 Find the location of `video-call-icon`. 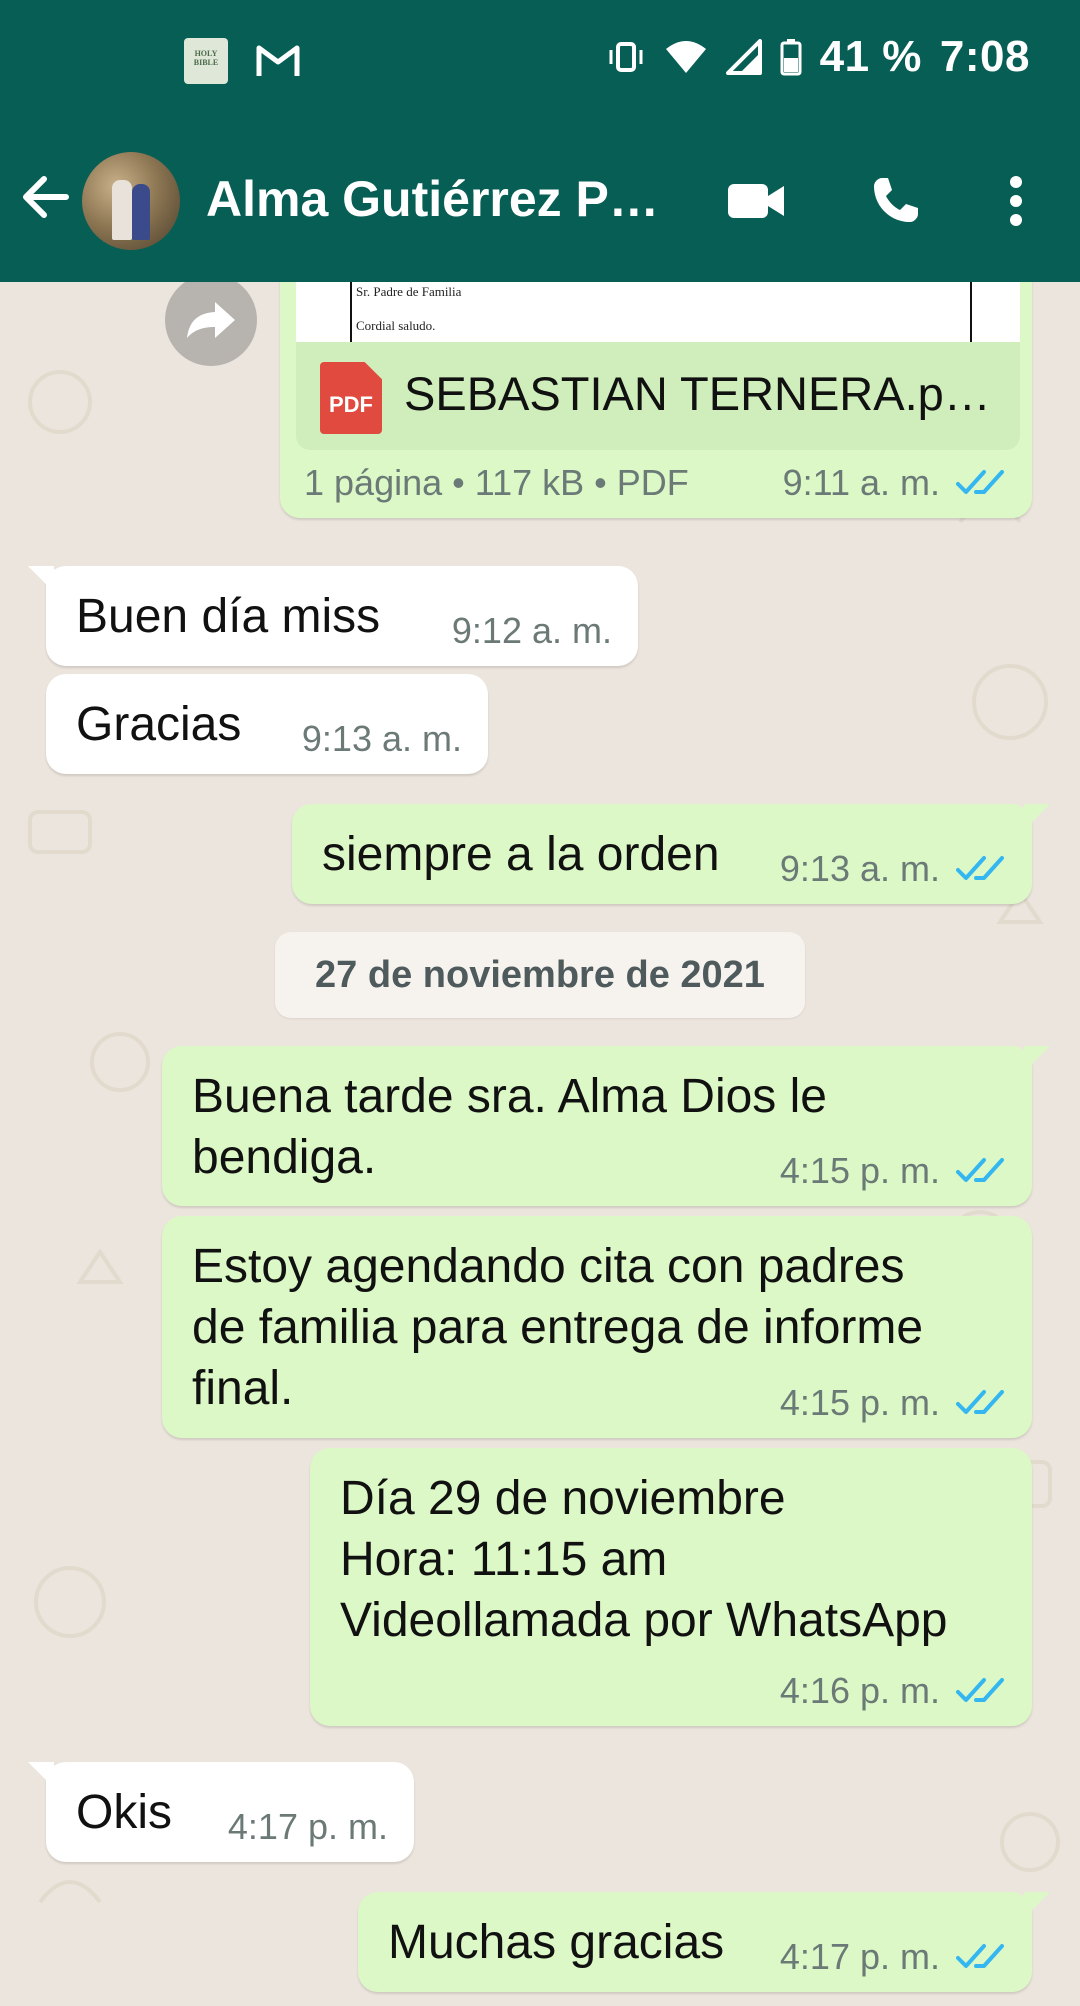

video-call-icon is located at coordinates (756, 200).